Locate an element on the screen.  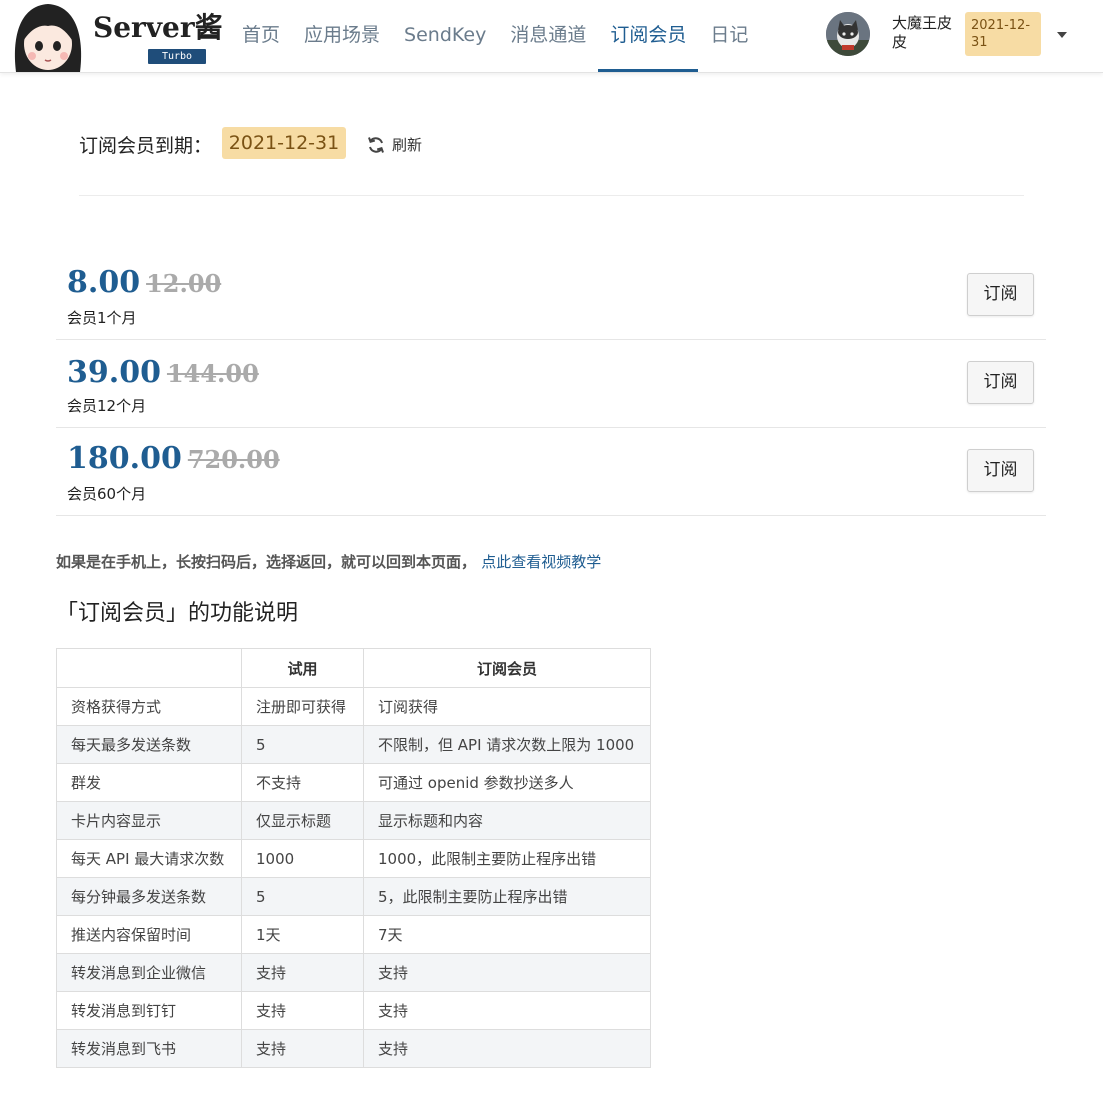
table-row: 转发消息到企业微信 支持 支持 is located at coordinates (353, 972).